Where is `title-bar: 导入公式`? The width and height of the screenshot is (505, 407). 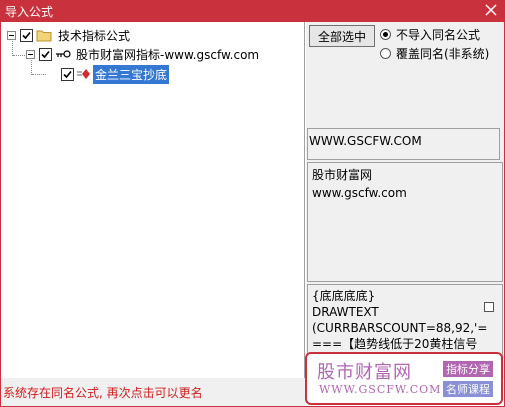
title-bar: 导入公式 is located at coordinates (252, 11).